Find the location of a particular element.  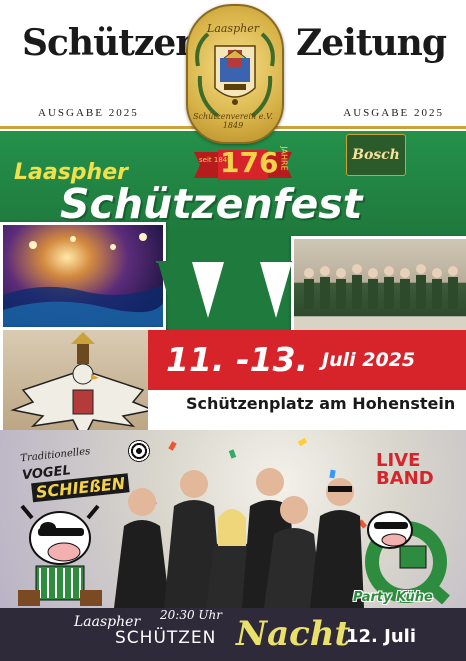

masthead-left-word: Schützen is located at coordinates (111, 43).